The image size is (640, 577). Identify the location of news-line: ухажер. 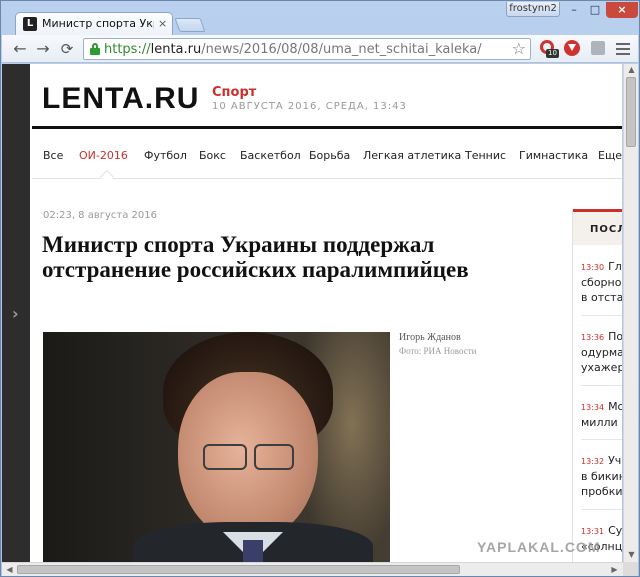
(601, 367).